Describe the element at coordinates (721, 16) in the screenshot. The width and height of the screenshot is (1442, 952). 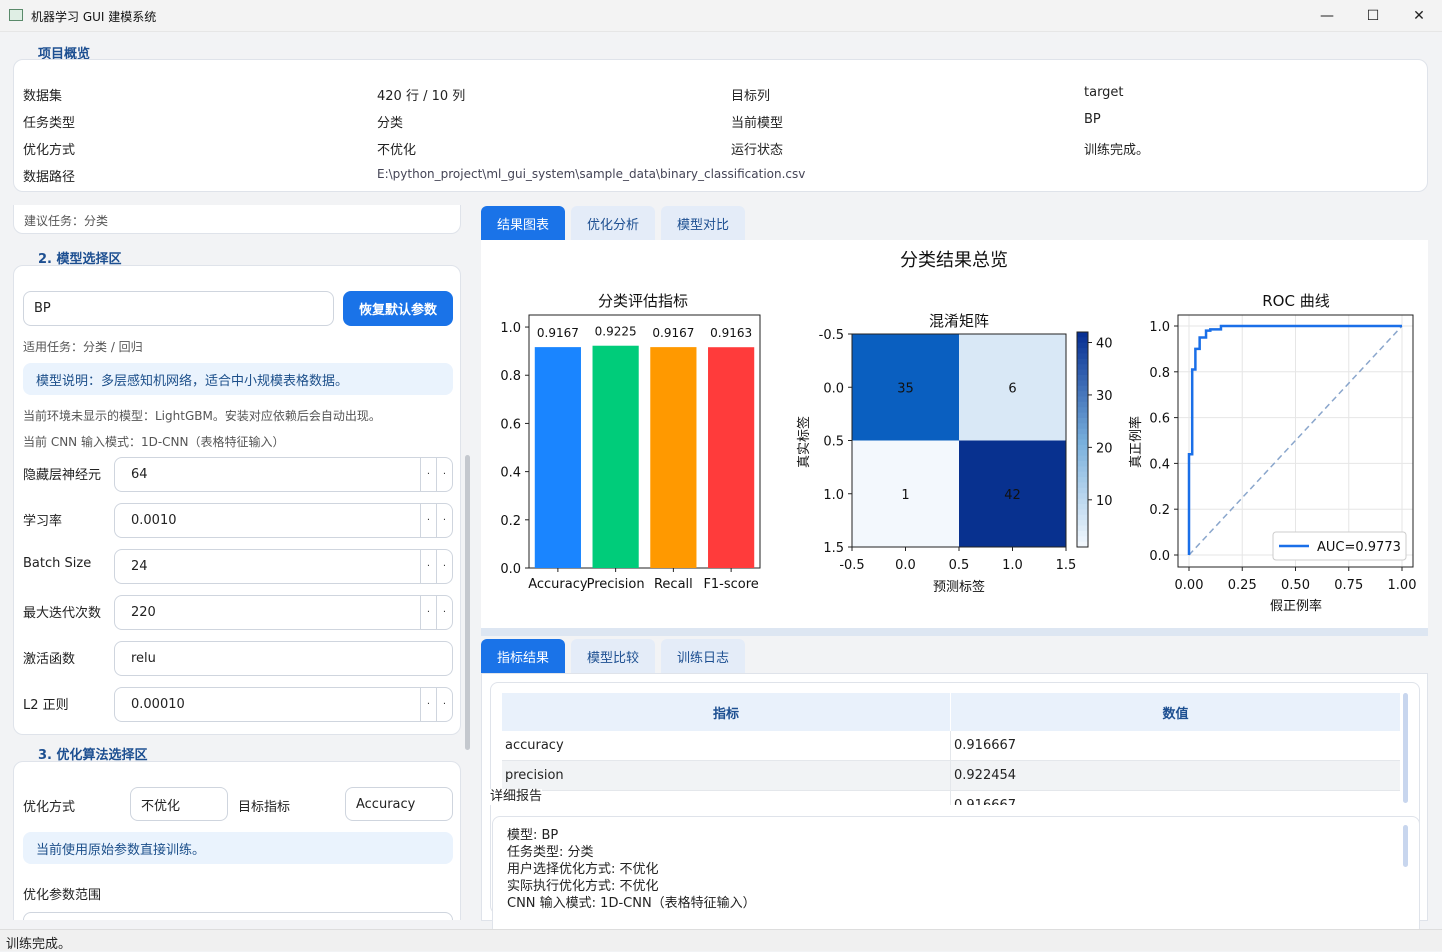
I see `title-bar: 机器学习 GUI 建模系统 — ☐ ✕` at that location.